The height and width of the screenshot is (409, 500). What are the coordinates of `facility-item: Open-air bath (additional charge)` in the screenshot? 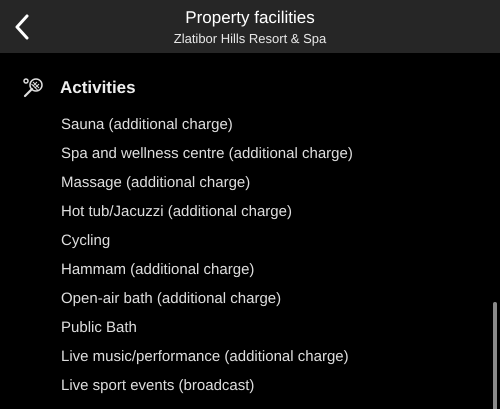 It's located at (171, 299).